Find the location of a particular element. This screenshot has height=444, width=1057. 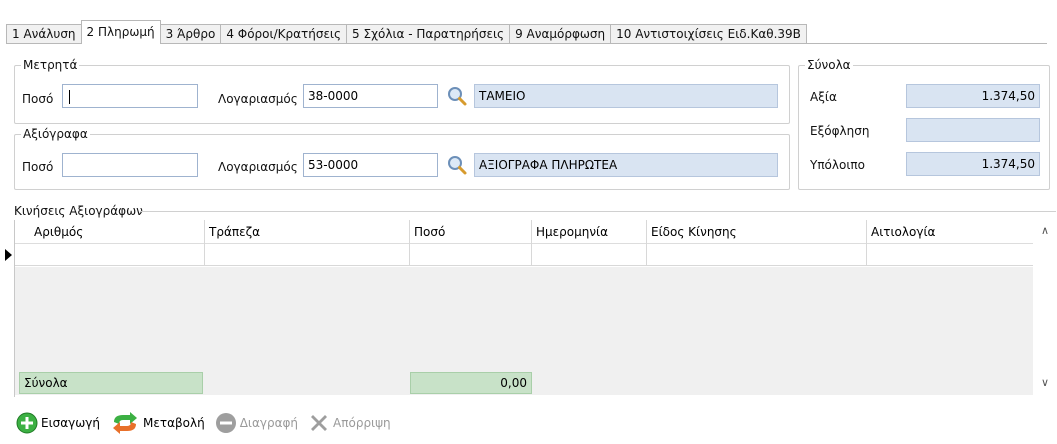

delete-button: Διαγραφή is located at coordinates (256, 423).